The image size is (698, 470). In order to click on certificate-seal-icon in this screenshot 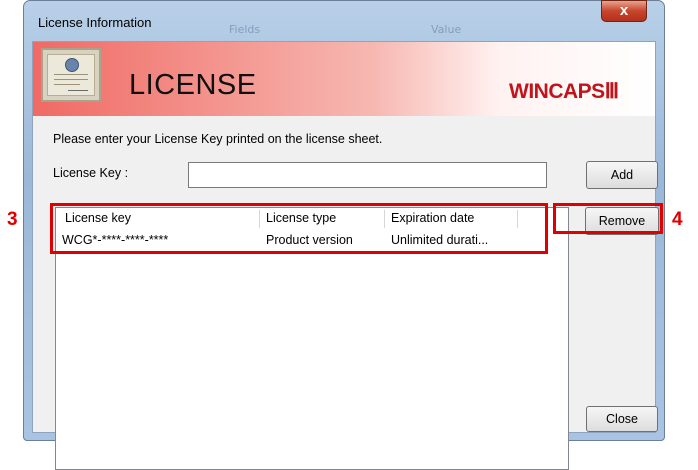, I will do `click(72, 65)`.